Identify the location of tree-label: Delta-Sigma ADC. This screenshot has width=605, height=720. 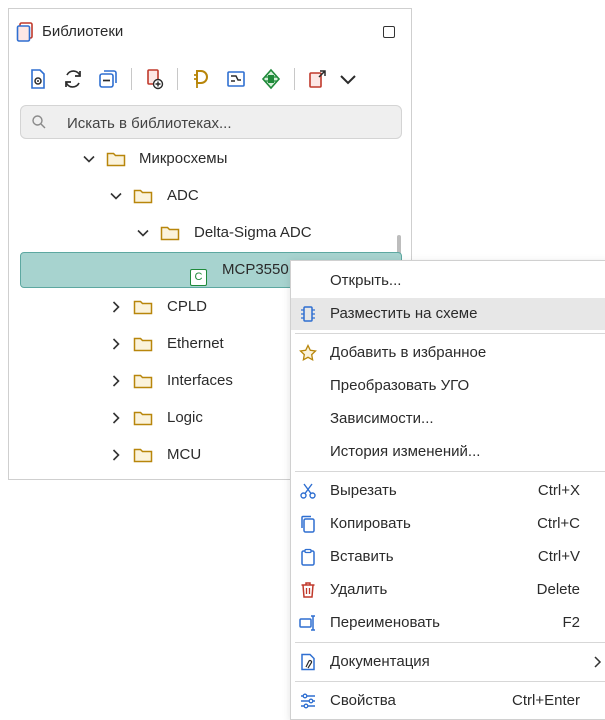
(253, 232).